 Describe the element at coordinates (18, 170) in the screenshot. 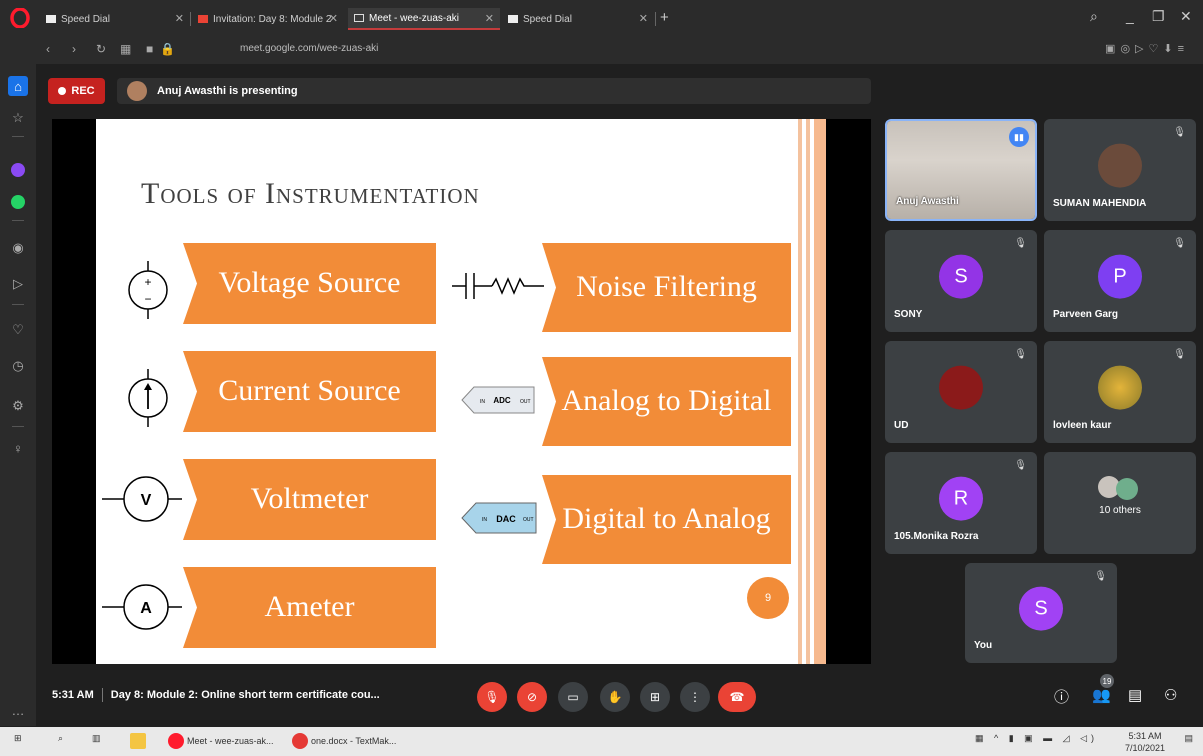

I see `messenger-icon` at that location.